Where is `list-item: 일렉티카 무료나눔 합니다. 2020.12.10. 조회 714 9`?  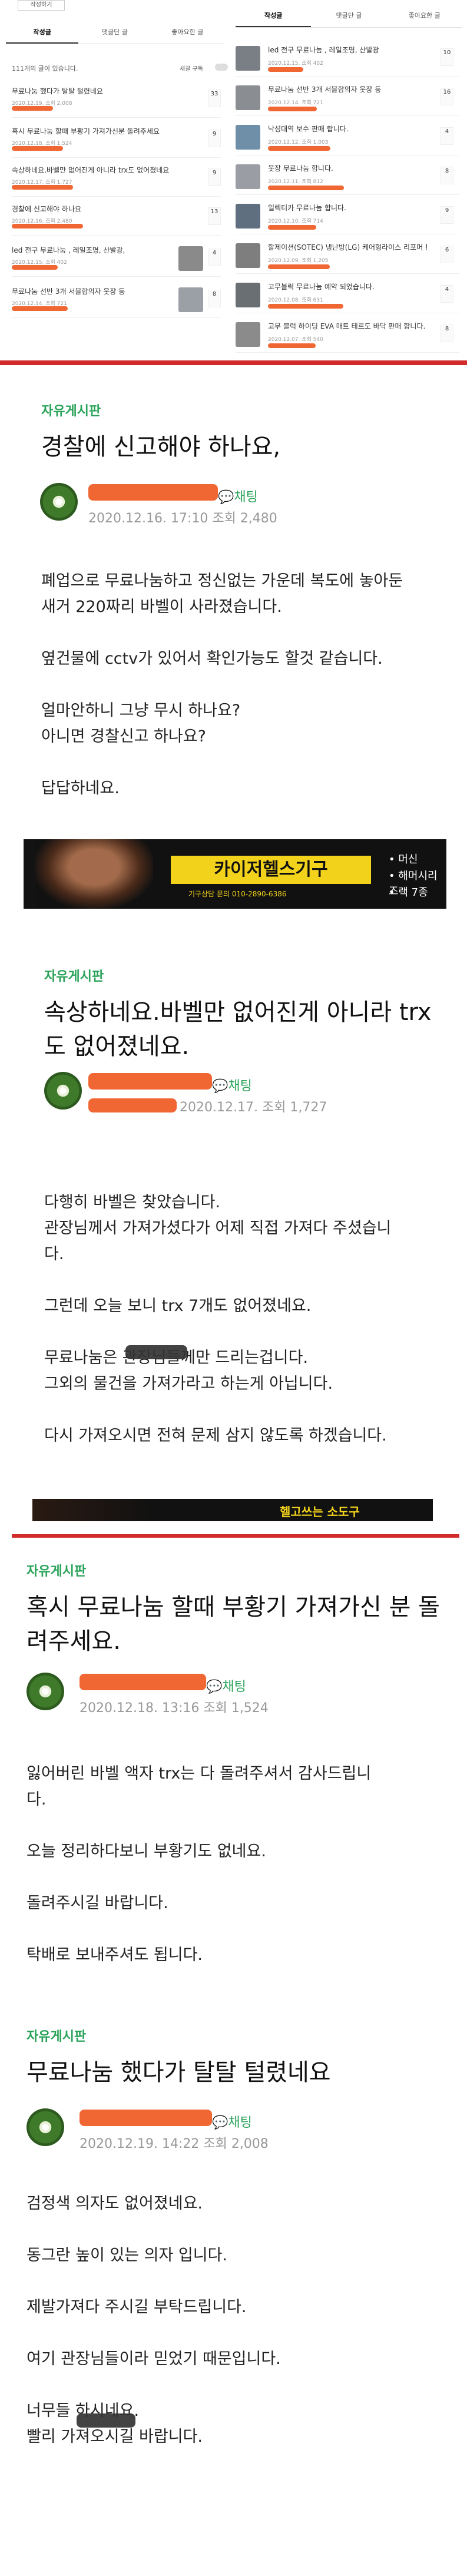 list-item: 일렉티카 무료나눔 합니다. 2020.12.10. 조회 714 9 is located at coordinates (347, 216).